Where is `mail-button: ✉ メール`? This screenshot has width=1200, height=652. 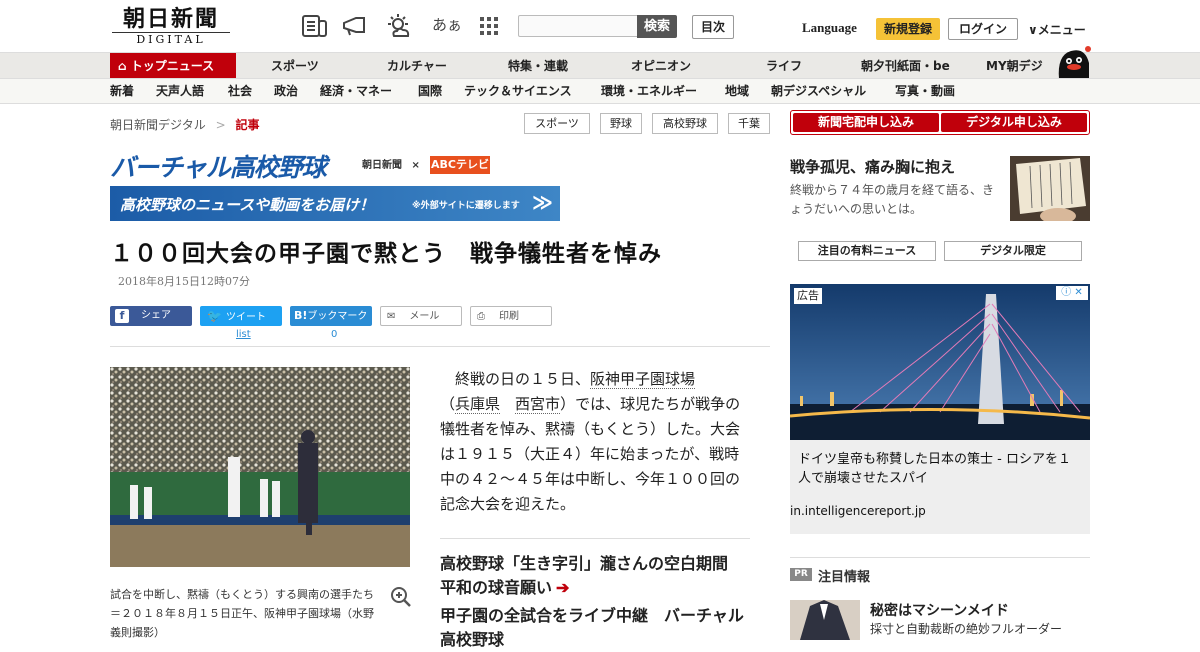
mail-button: ✉ メール is located at coordinates (421, 316).